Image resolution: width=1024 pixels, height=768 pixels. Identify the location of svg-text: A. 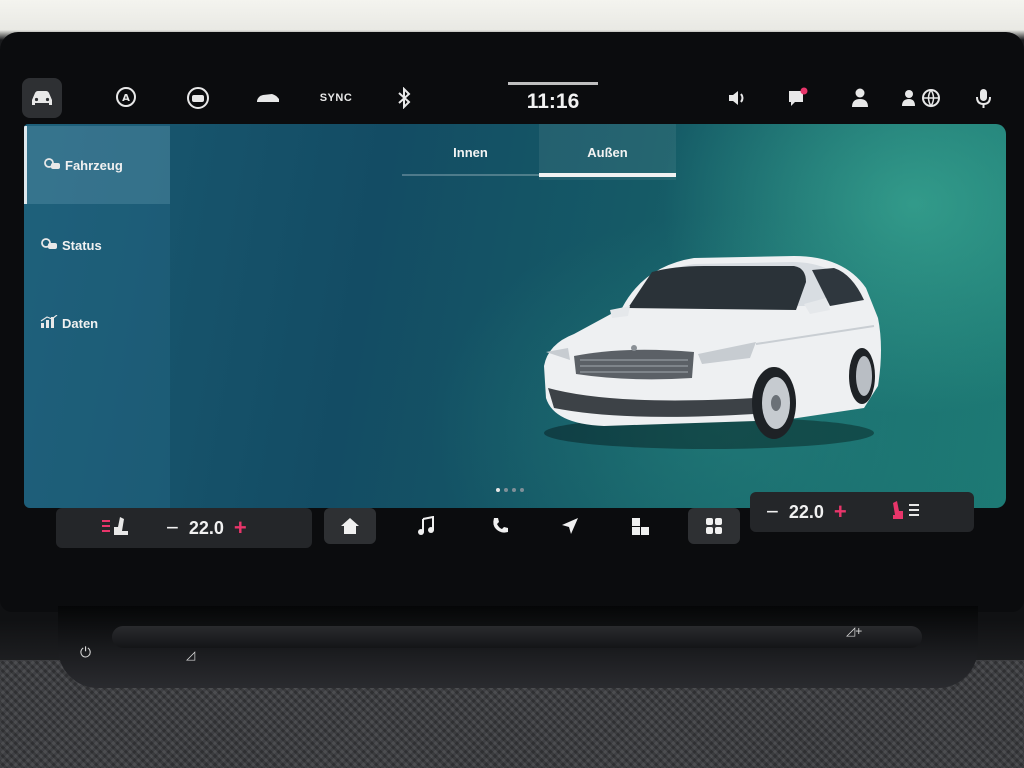
(126, 98).